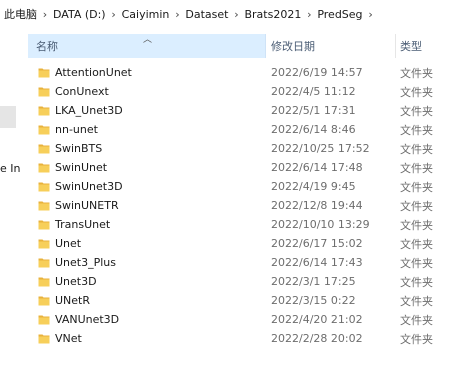  I want to click on list-item-name-cell: nn-unet, so click(147, 129).